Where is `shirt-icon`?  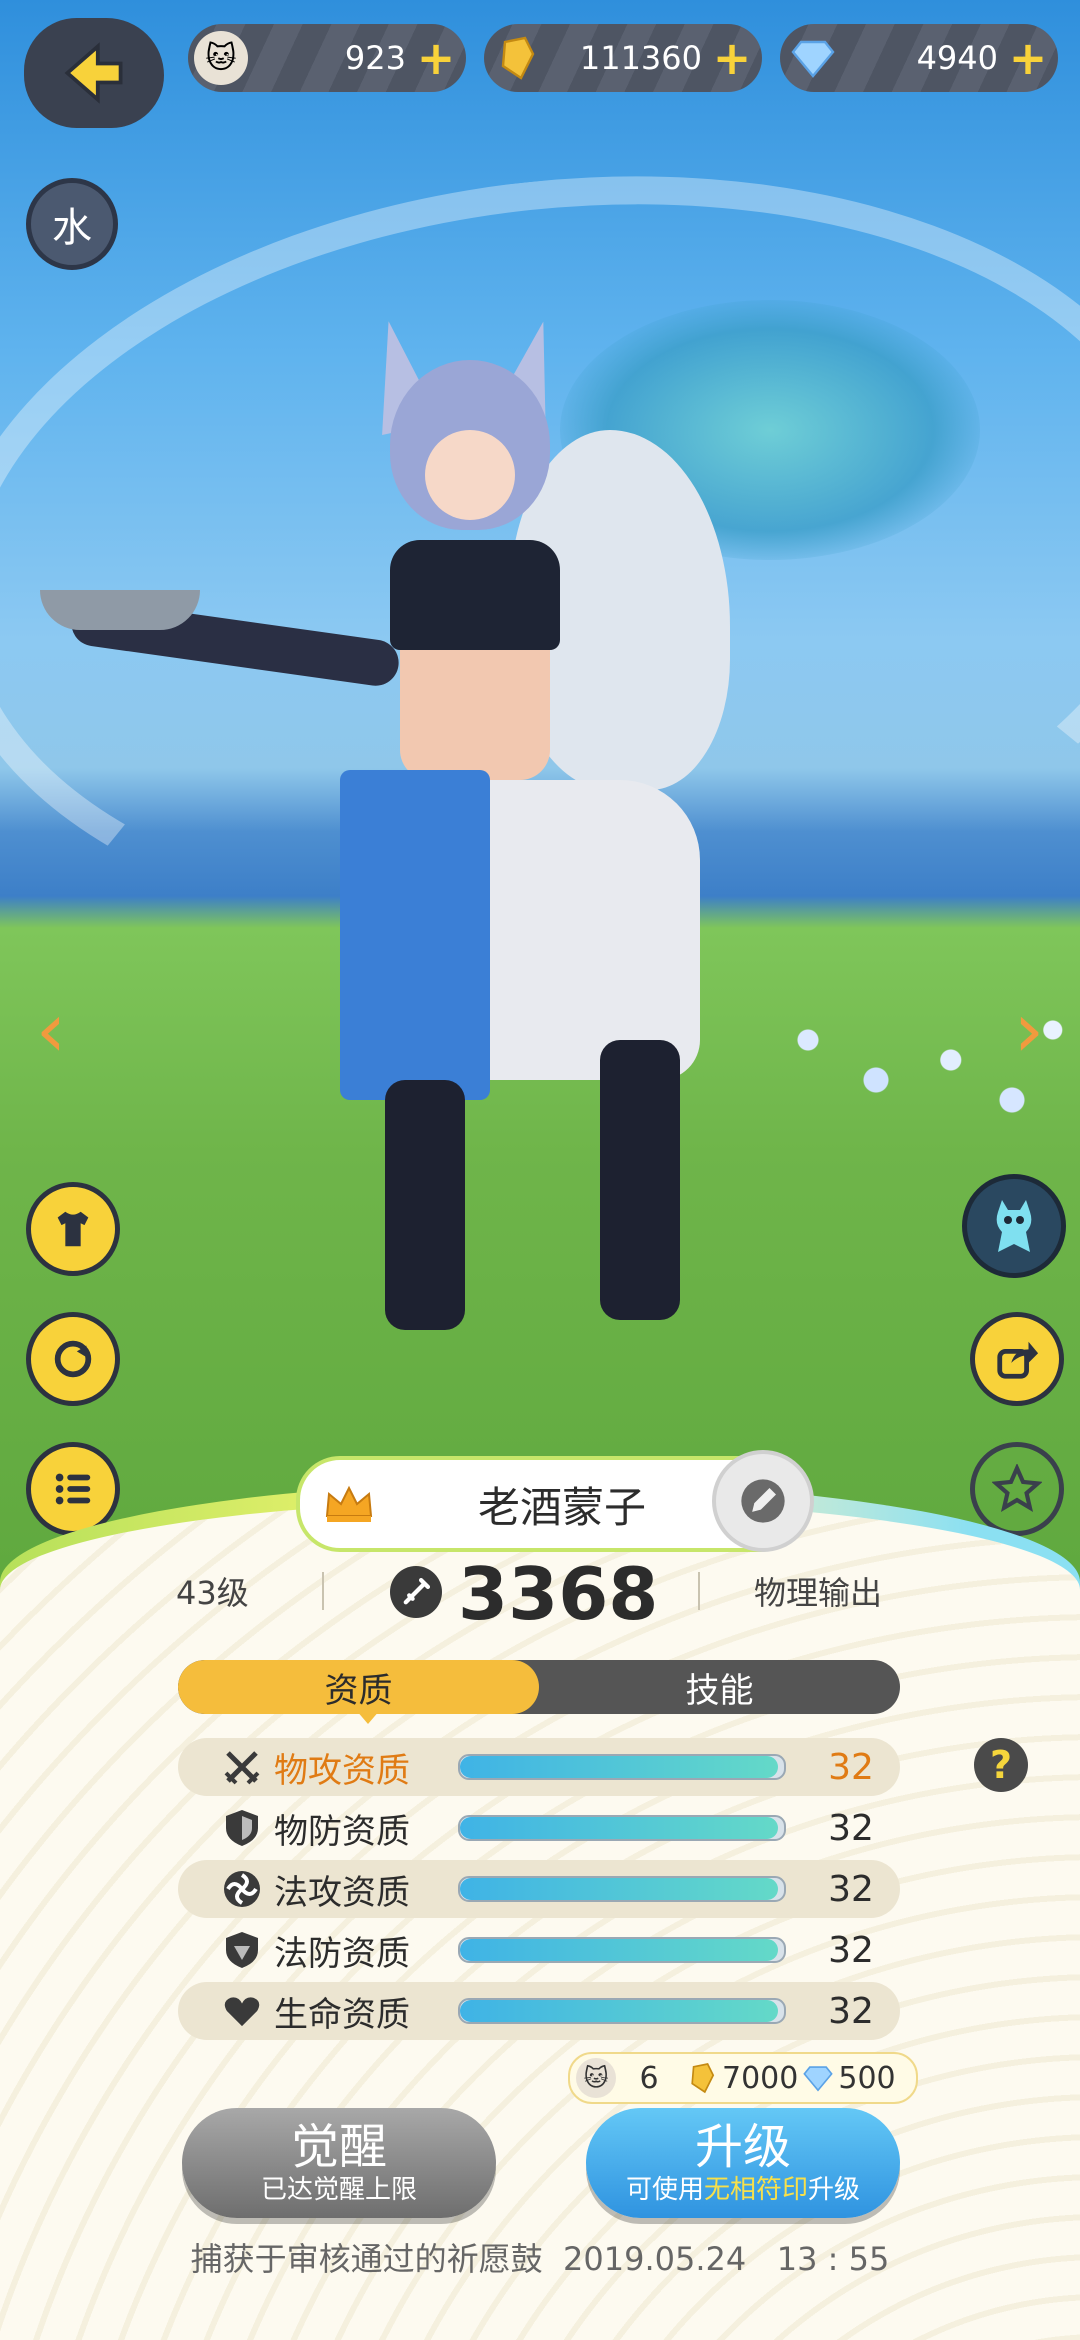 shirt-icon is located at coordinates (73, 1229).